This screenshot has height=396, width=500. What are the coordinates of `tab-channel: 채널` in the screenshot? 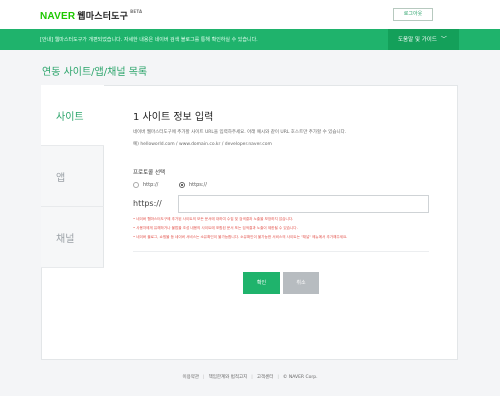 It's located at (72, 237).